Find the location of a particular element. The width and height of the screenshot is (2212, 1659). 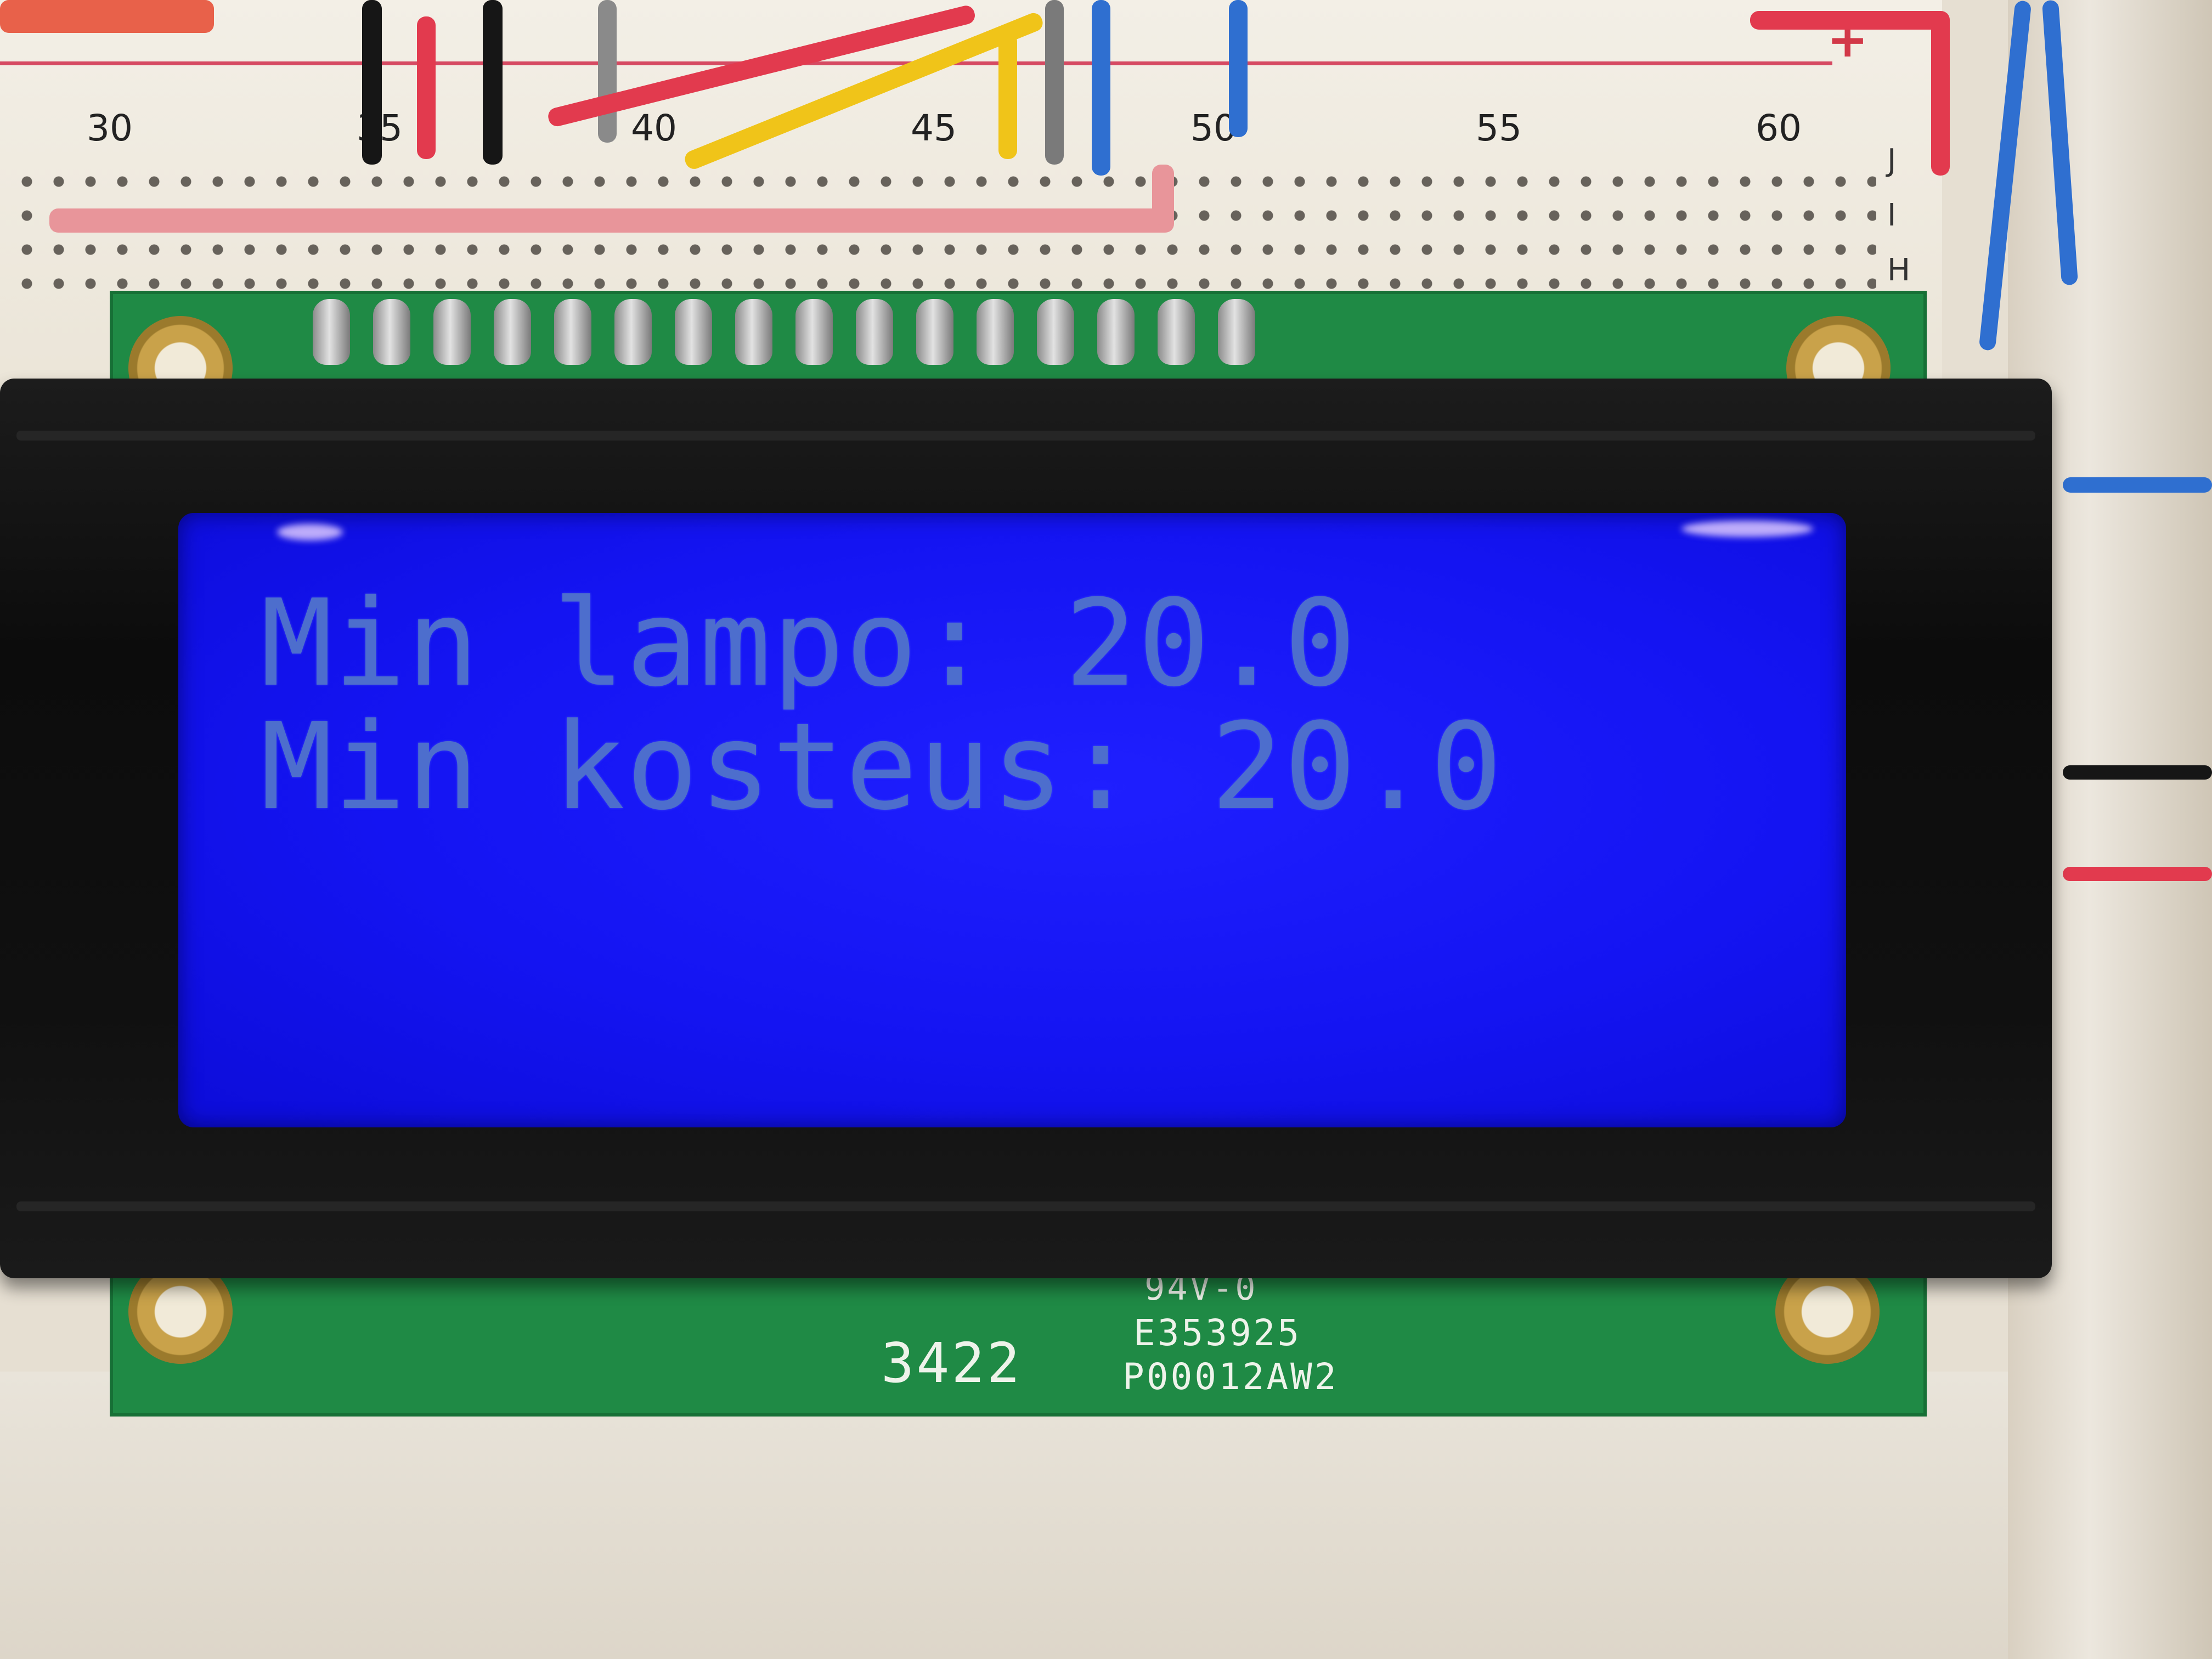

bezel-ridge-bottom is located at coordinates (1025, 1206).